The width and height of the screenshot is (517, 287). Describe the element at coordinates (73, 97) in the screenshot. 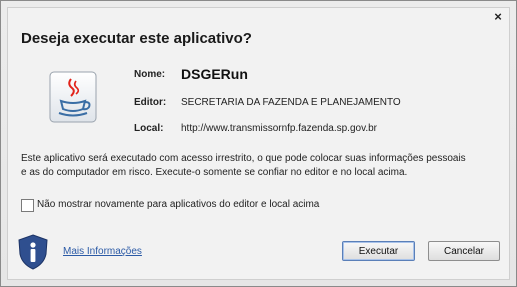

I see `java-icon` at that location.